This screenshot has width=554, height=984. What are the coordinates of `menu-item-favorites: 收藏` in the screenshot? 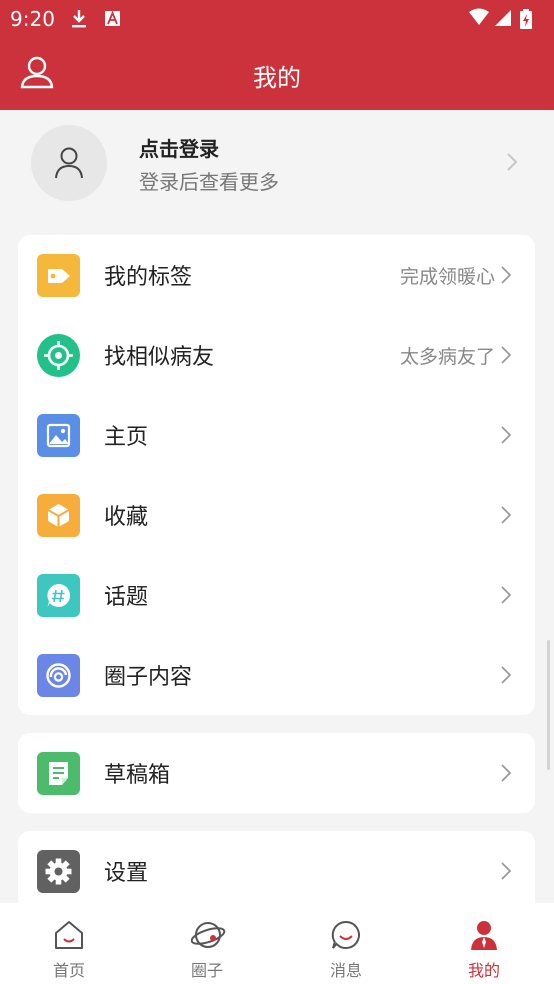 It's located at (276, 515).